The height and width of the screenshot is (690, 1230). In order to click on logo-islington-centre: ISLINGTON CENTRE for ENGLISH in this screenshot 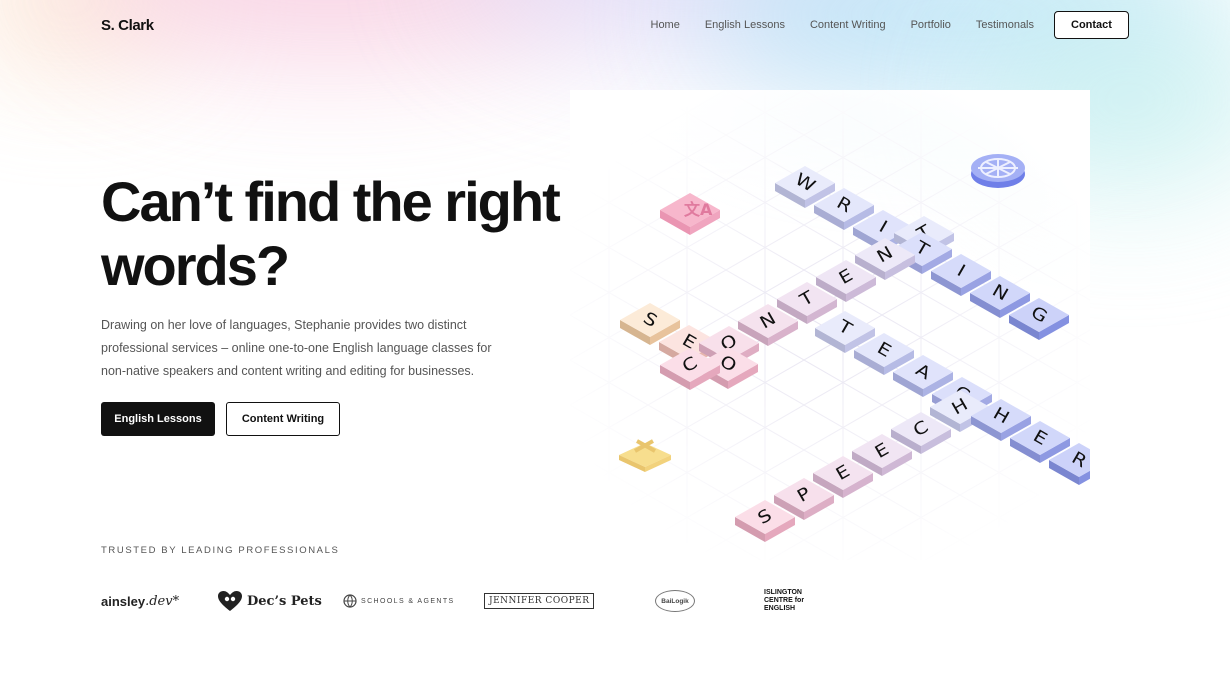, I will do `click(784, 600)`.